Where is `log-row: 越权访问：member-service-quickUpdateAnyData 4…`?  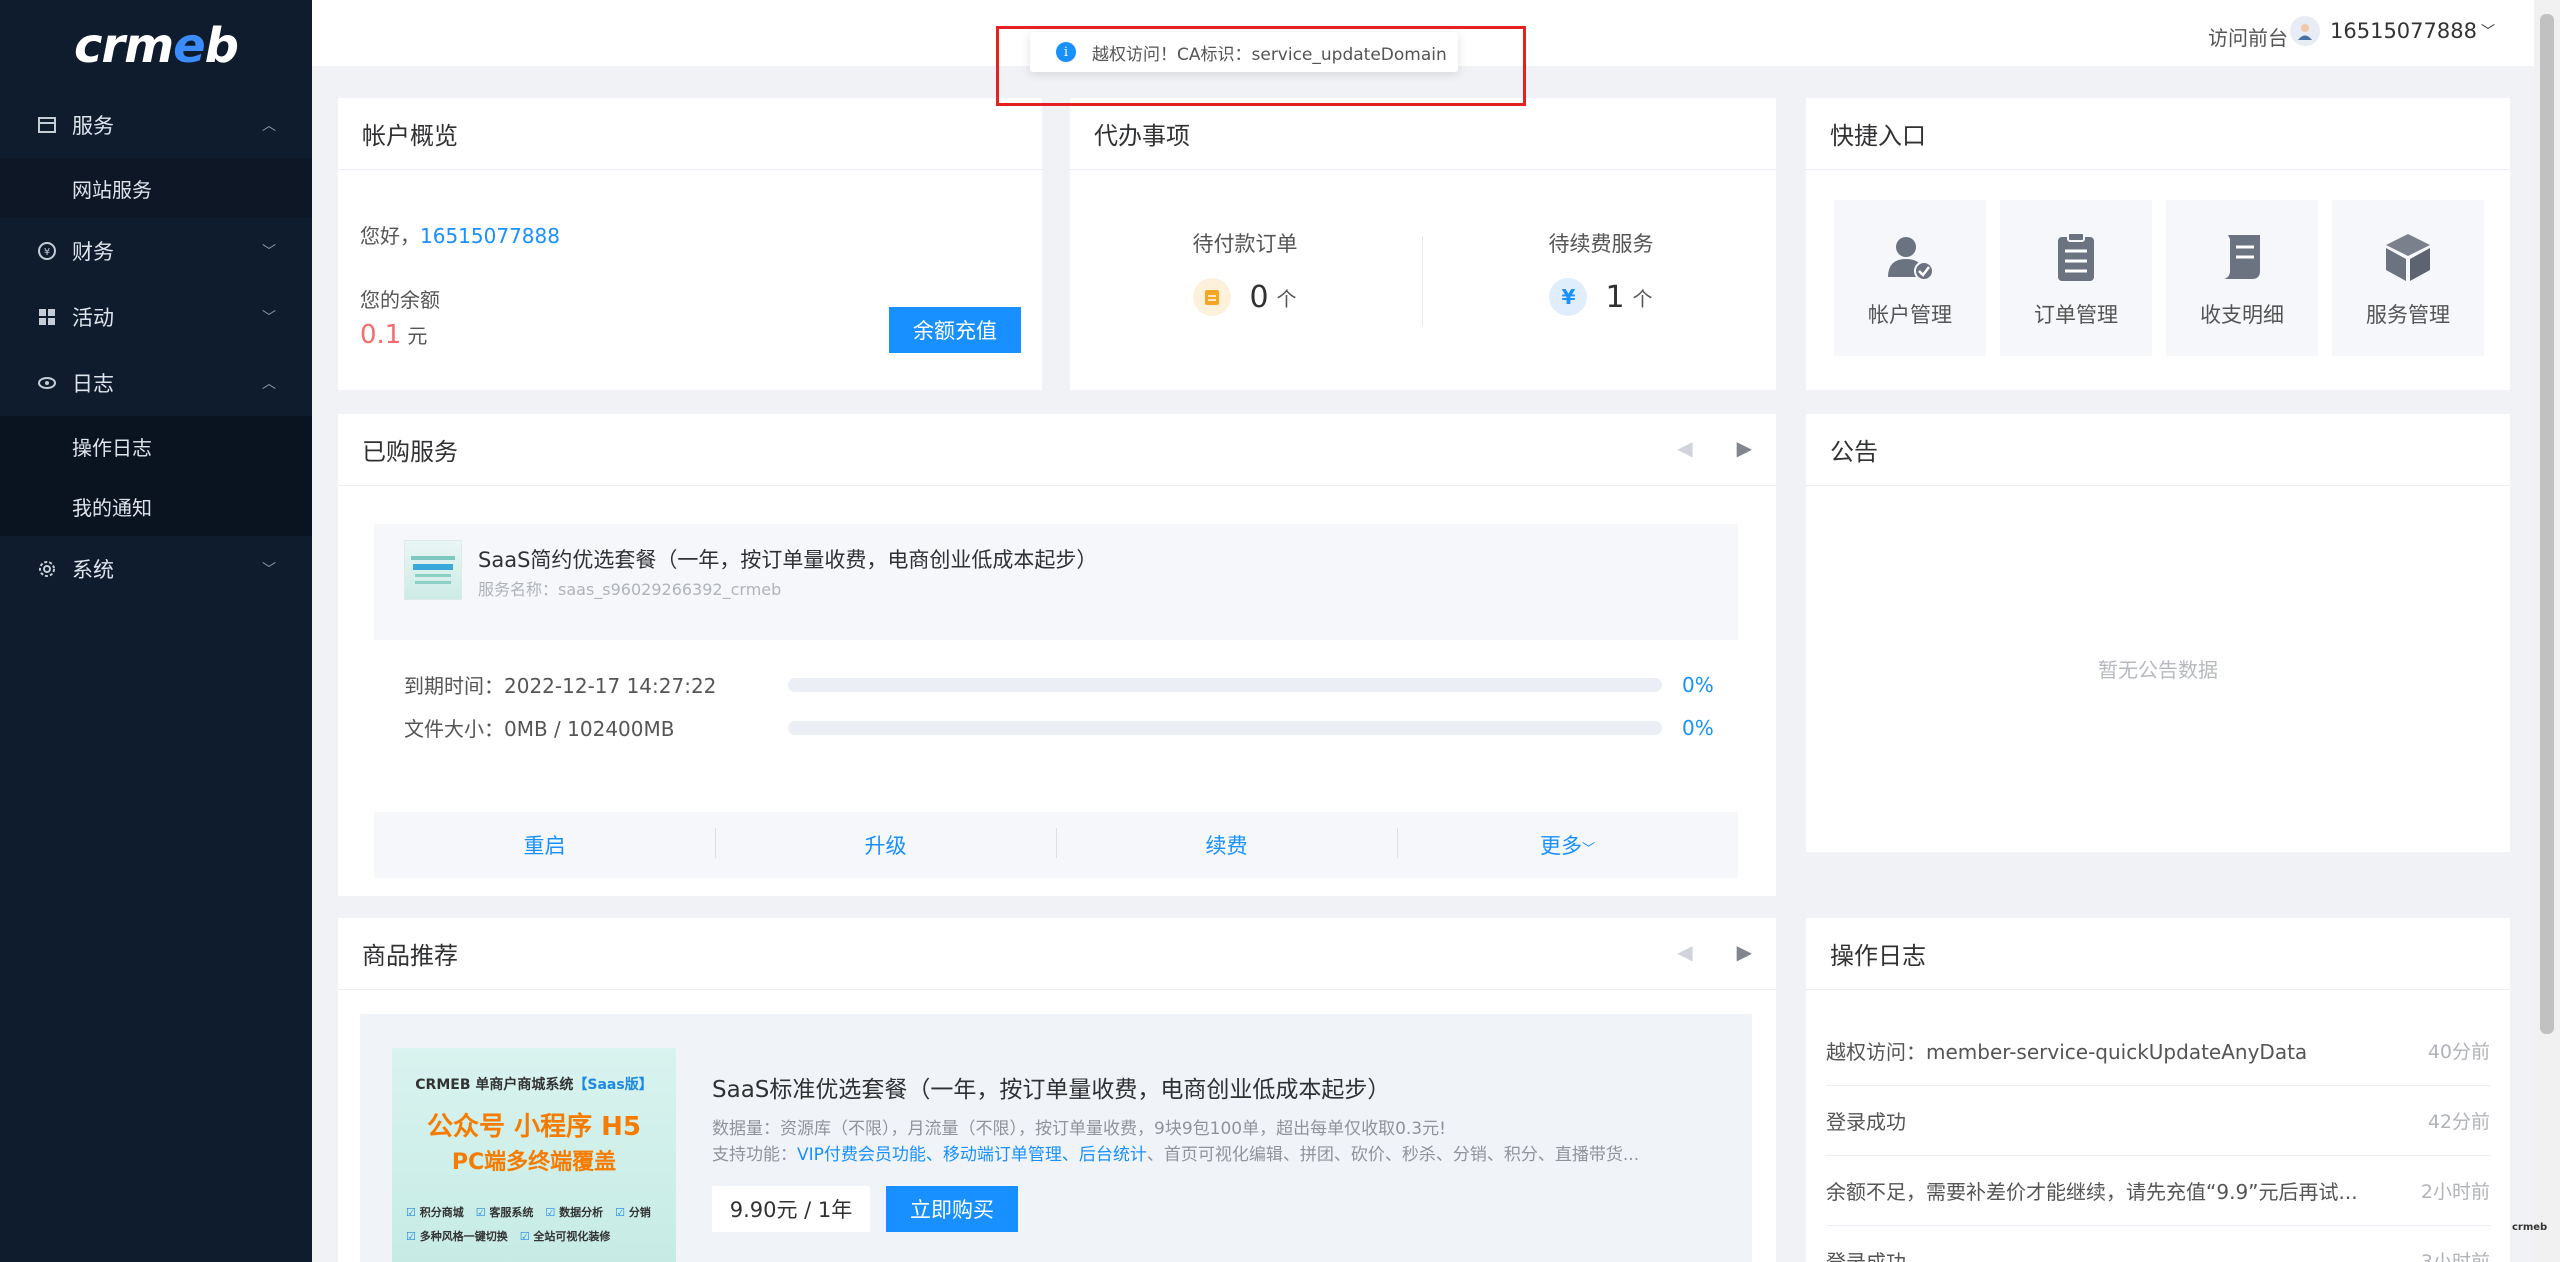
log-row: 越权访问：member-service-quickUpdateAnyData 4… is located at coordinates (2158, 1051).